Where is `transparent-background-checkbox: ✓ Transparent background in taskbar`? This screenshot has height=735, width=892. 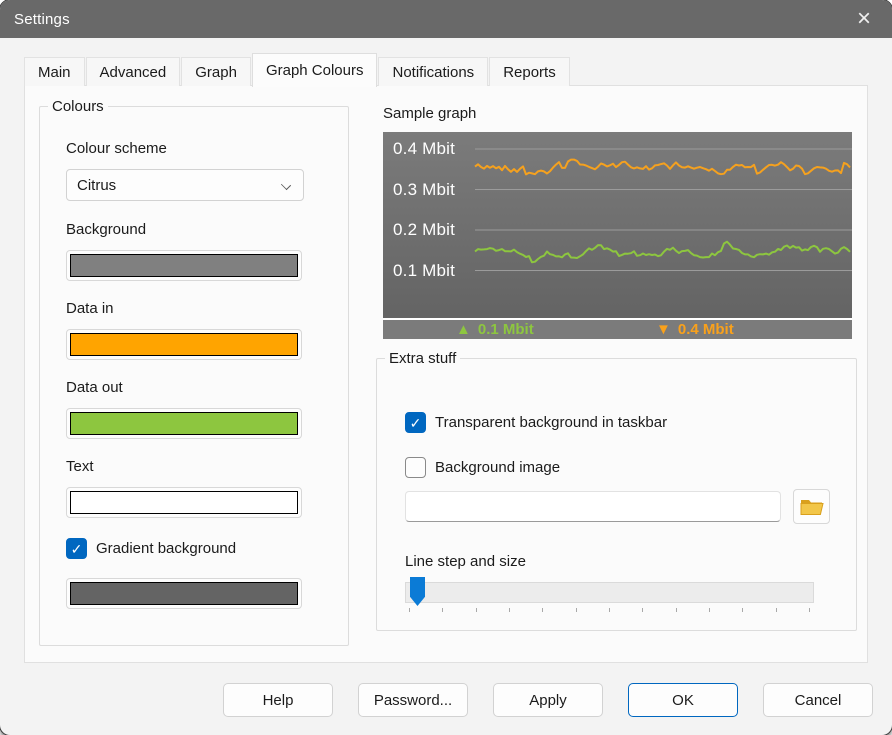 transparent-background-checkbox: ✓ Transparent background in taskbar is located at coordinates (536, 422).